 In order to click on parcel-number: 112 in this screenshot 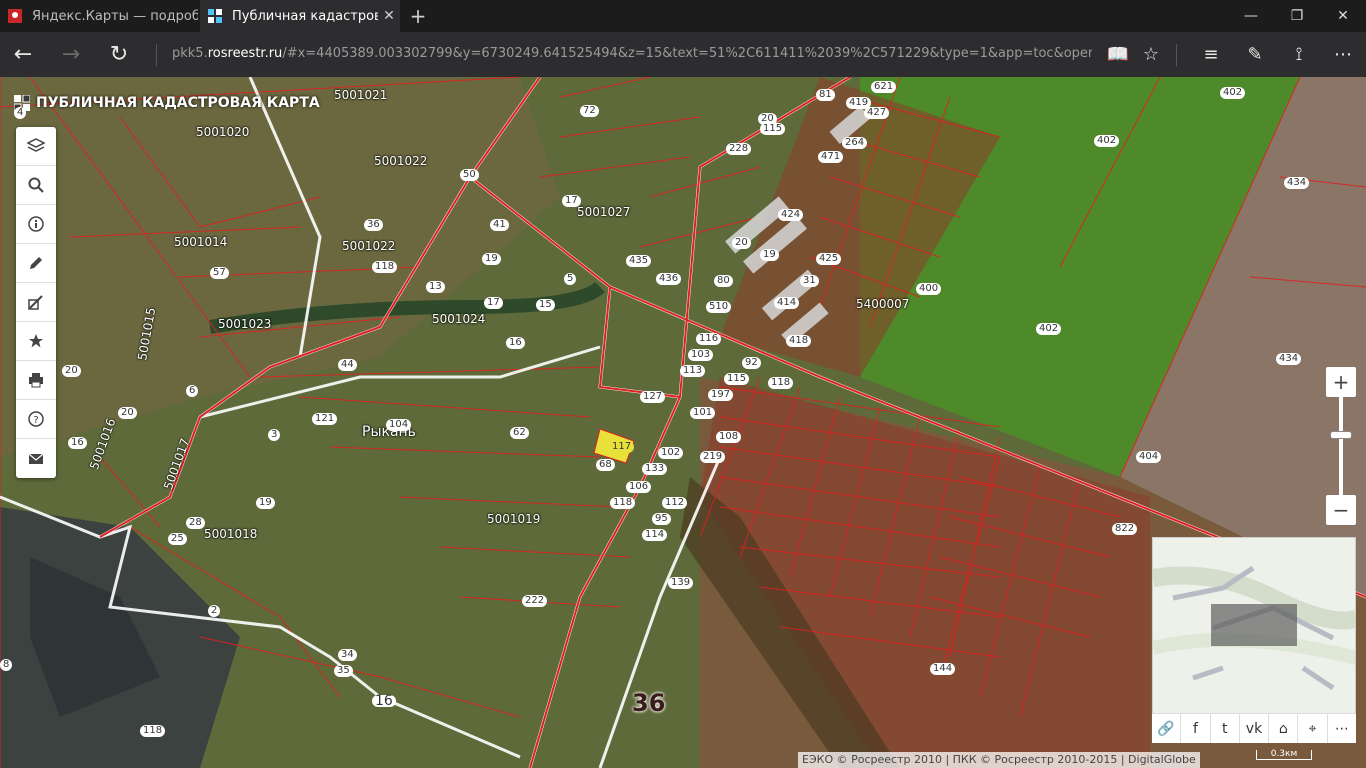, I will do `click(675, 503)`.